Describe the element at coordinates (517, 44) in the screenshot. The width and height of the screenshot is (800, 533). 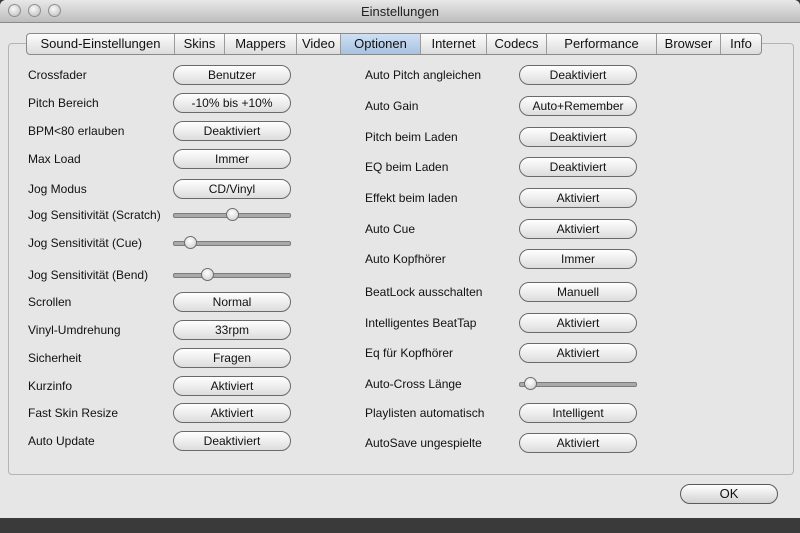
I see `tab-codecs: Codecs` at that location.